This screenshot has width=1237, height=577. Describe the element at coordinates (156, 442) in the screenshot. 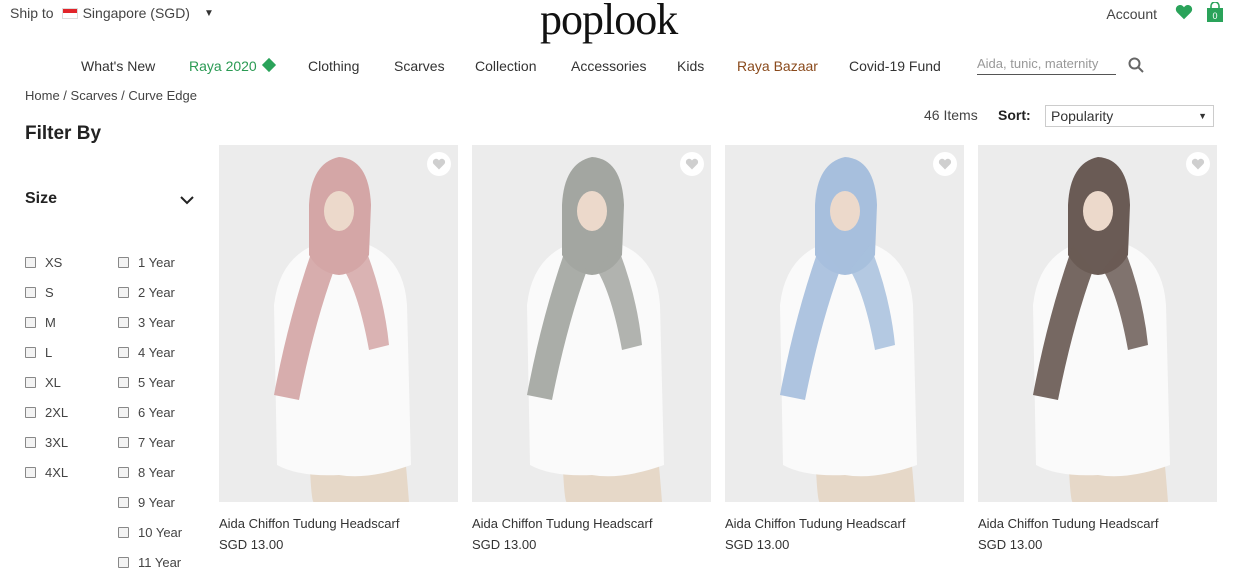

I see `size-option-label: 7 Year` at that location.